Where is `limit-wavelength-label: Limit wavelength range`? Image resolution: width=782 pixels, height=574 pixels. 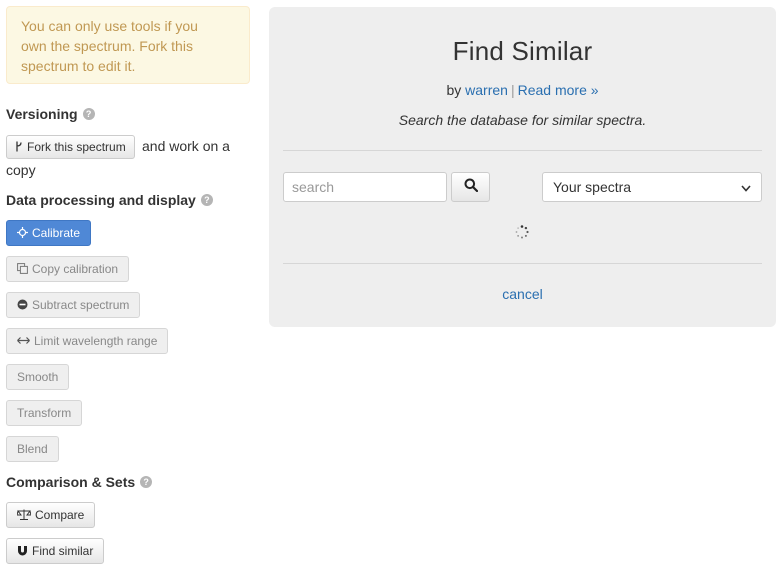 limit-wavelength-label: Limit wavelength range is located at coordinates (96, 341).